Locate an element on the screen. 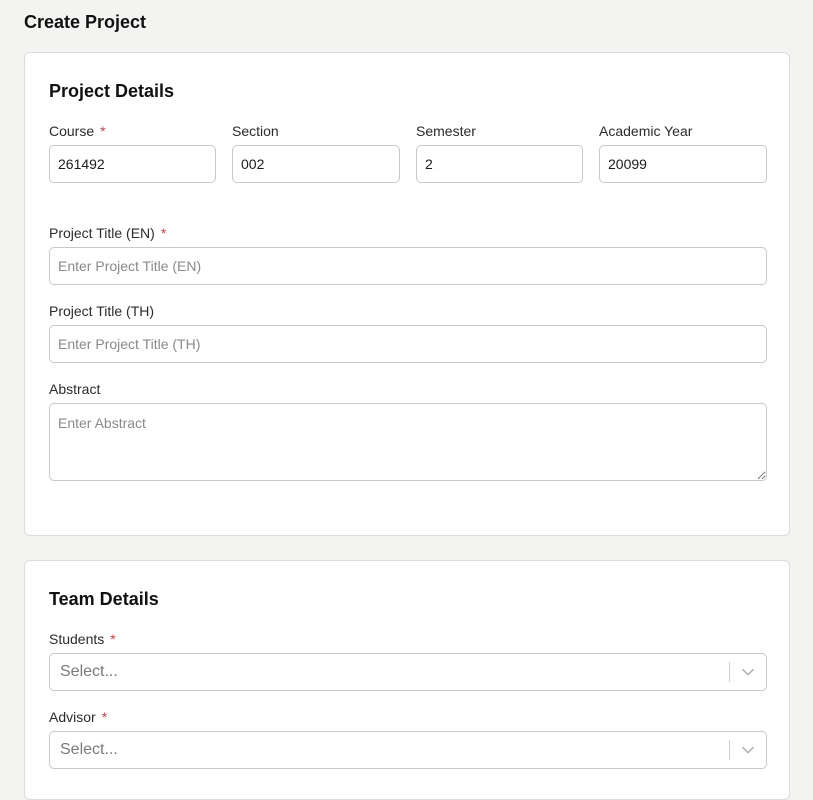 The height and width of the screenshot is (800, 813). course-label-text: Course is located at coordinates (72, 131).